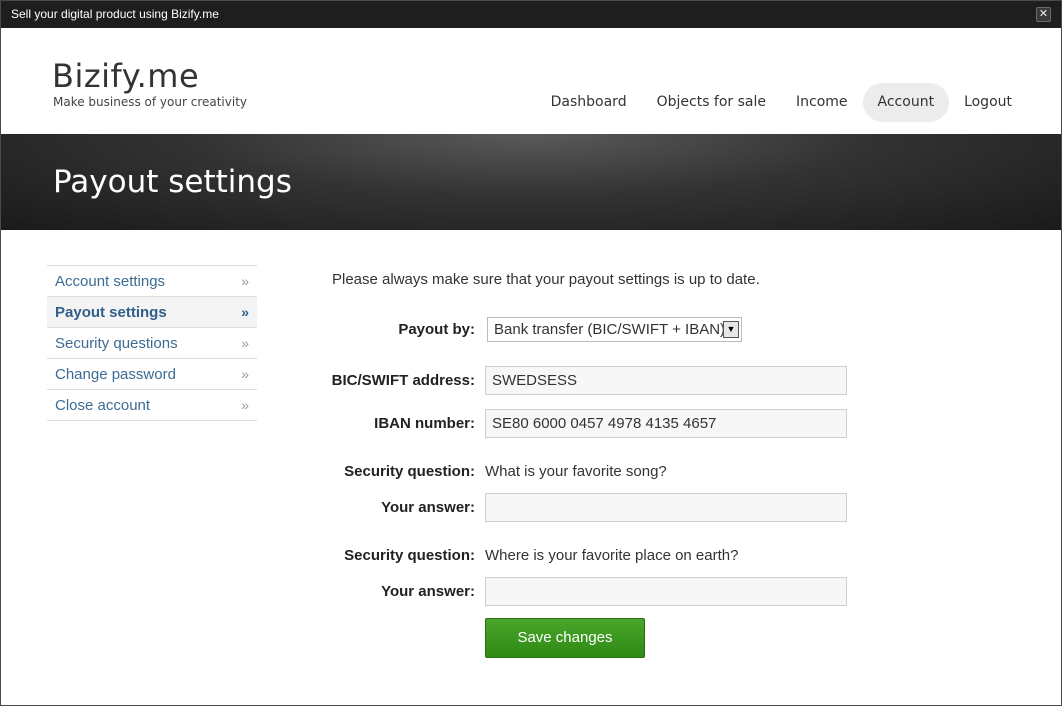  What do you see at coordinates (531, 182) in the screenshot?
I see `page-banner: Payout settings` at bounding box center [531, 182].